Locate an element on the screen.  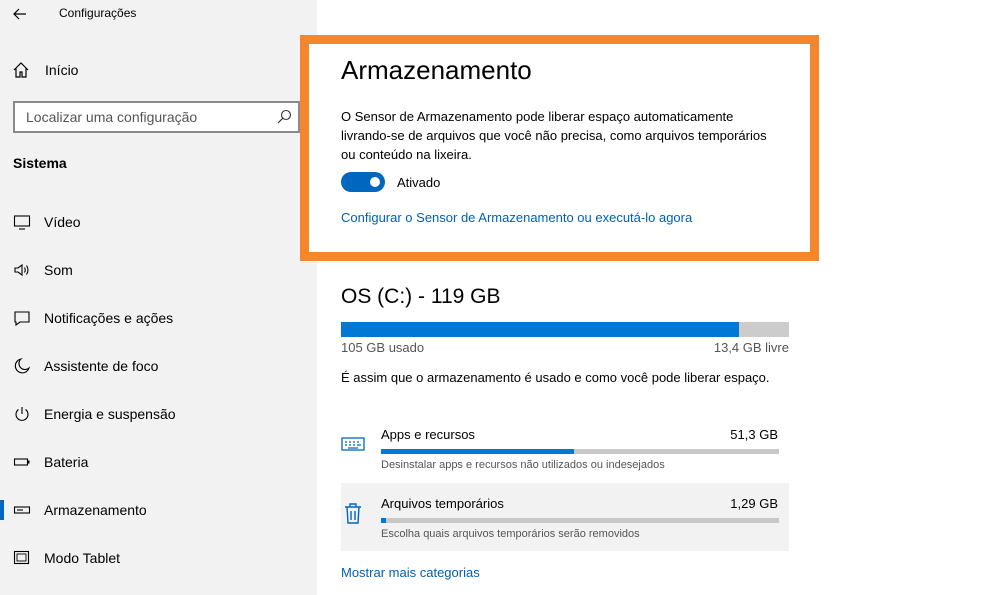
sidebar-item-tablet-mode: Modo Tablet is located at coordinates (158, 558).